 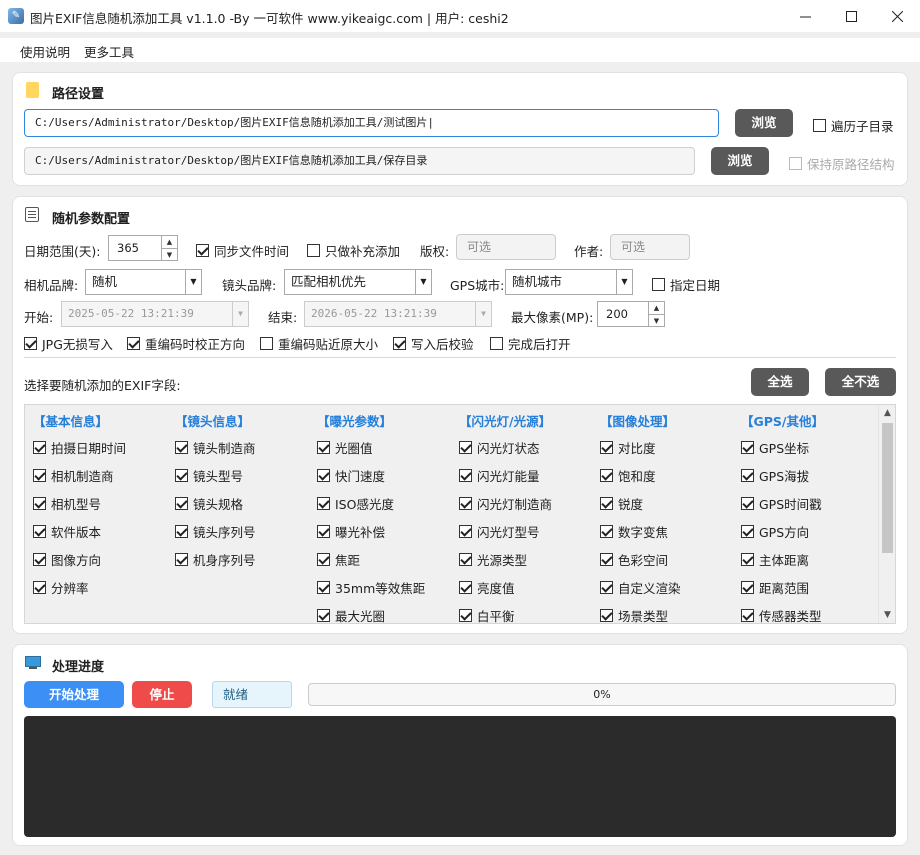 I want to click on app-icon: ✎, so click(x=16, y=16).